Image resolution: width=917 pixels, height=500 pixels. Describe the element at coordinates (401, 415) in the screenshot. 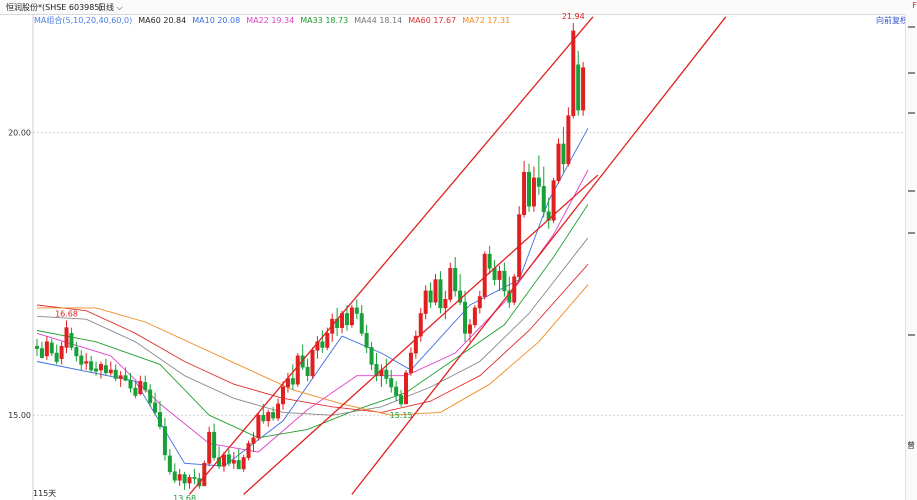

I see `price-annotation: 15.15` at that location.